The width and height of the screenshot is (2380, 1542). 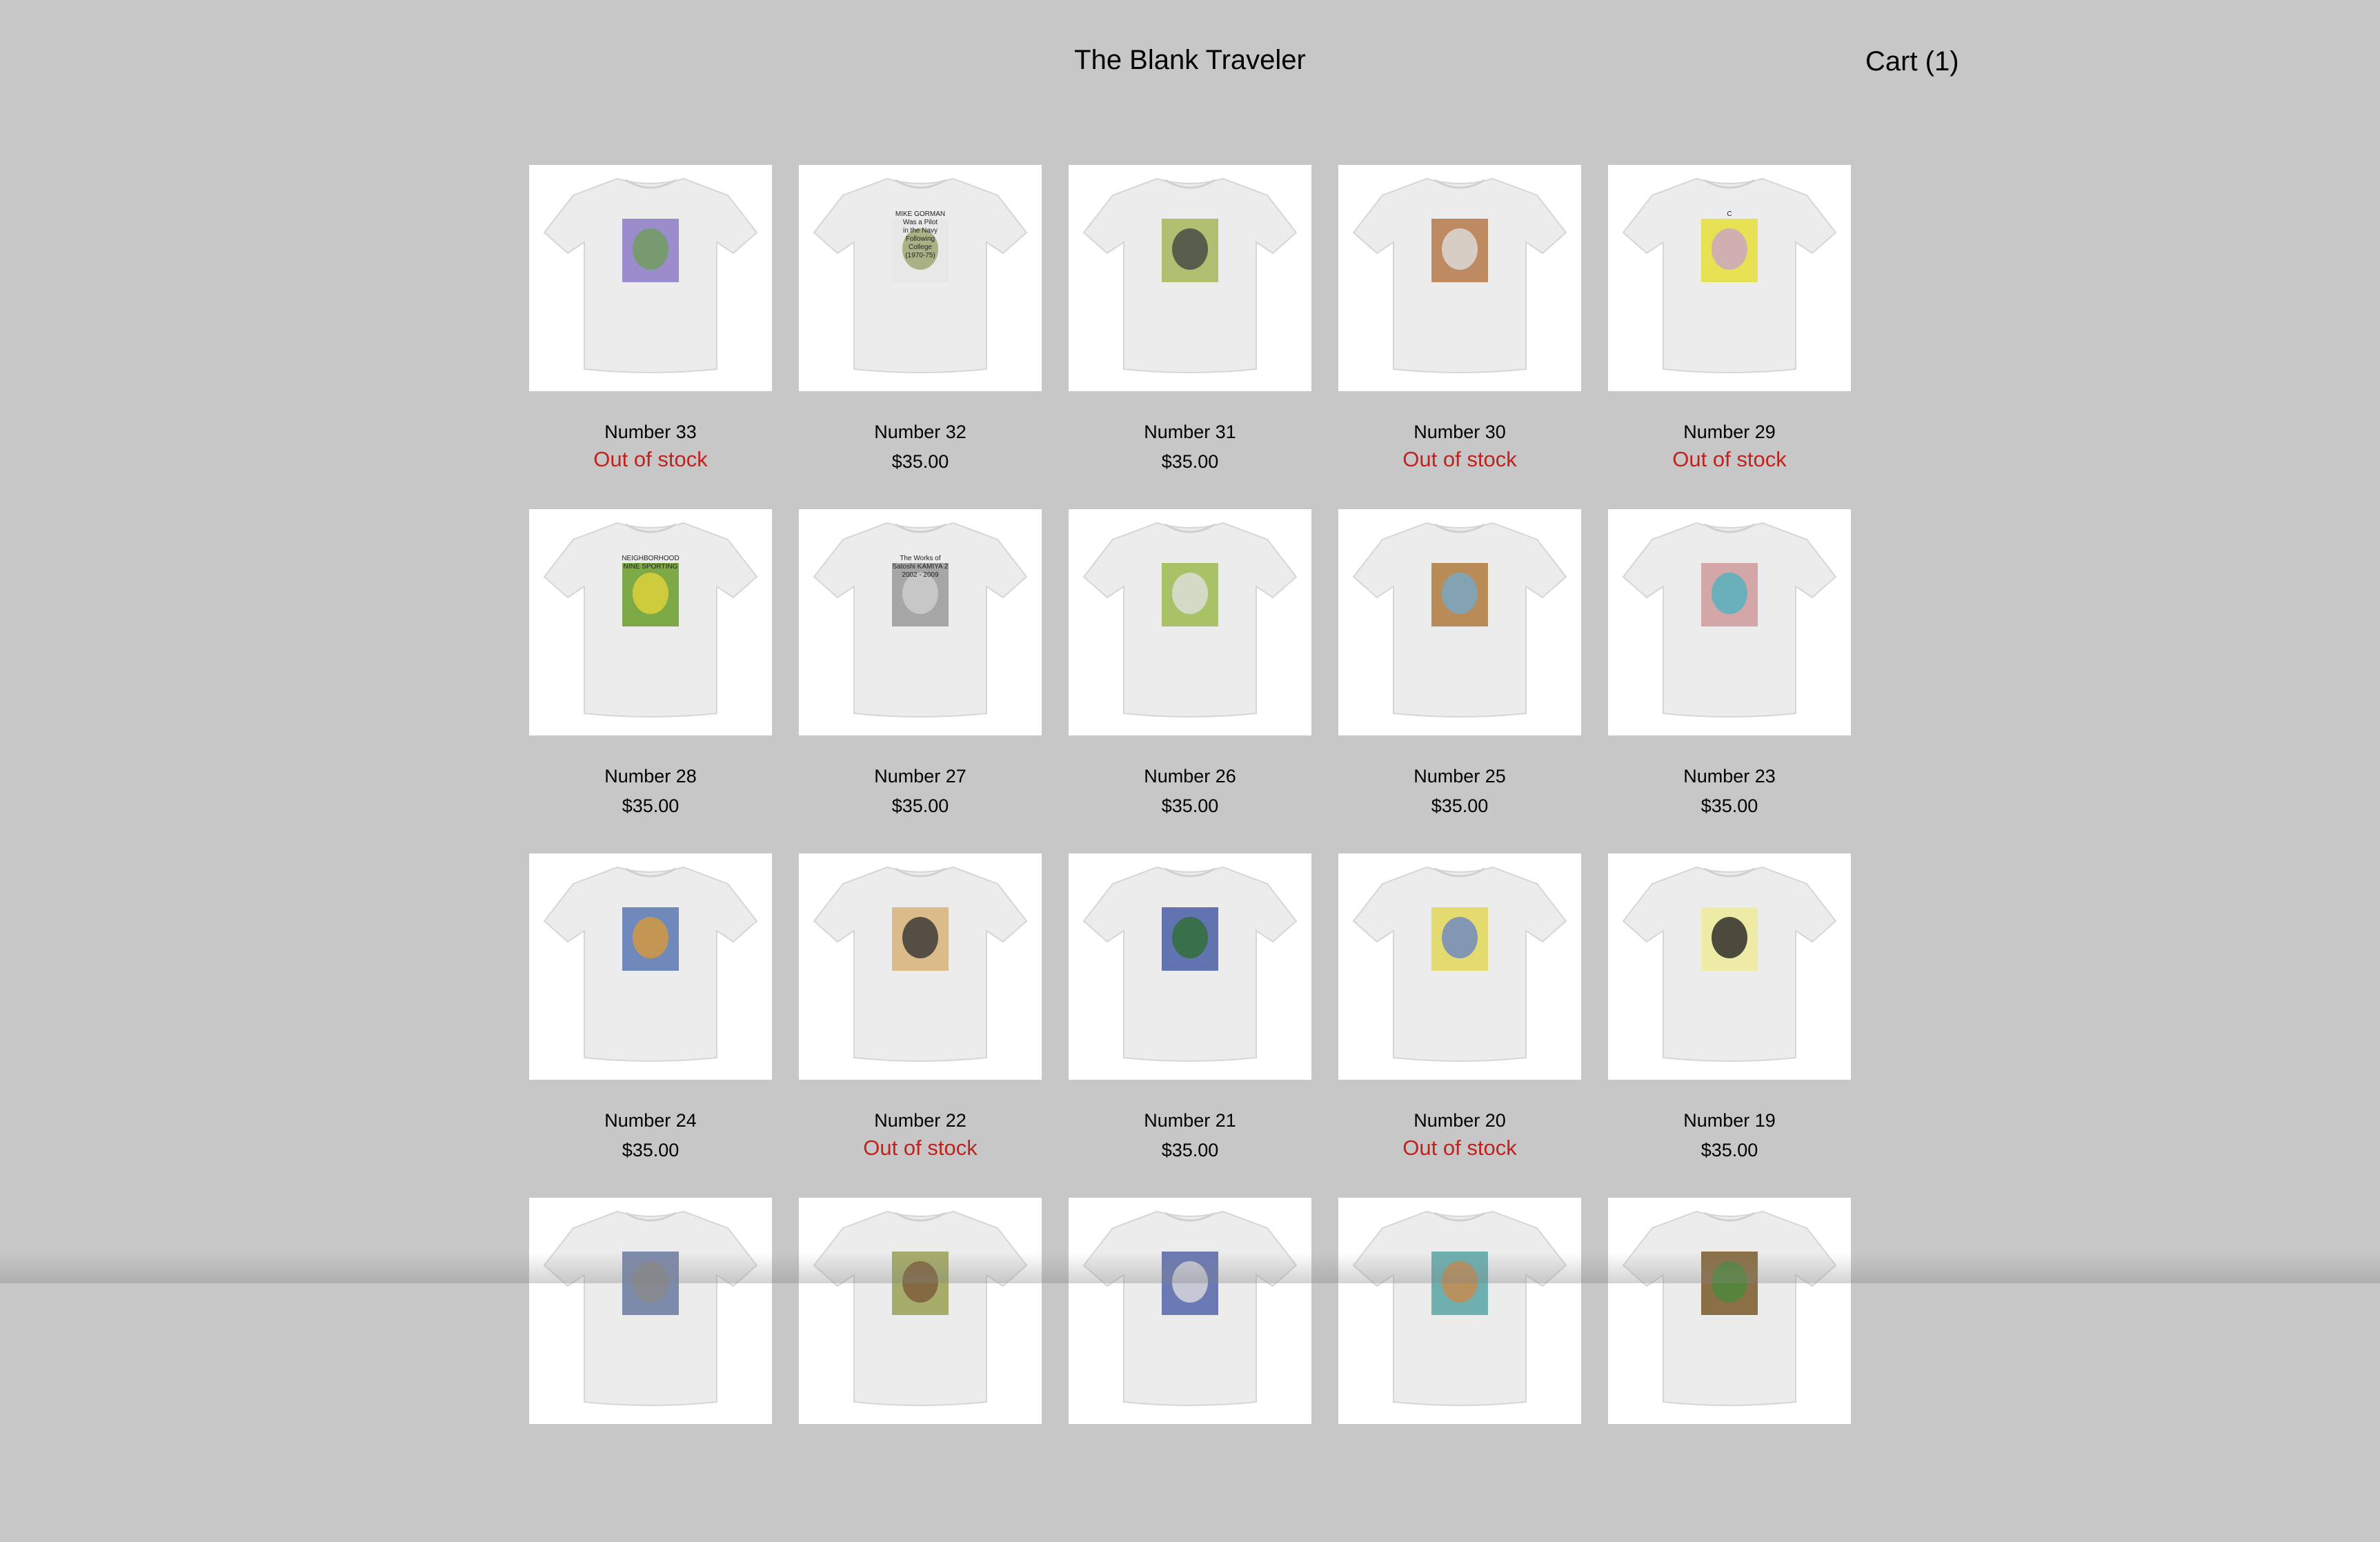 I want to click on print-text: NEIGHBORHOOD, so click(x=650, y=558).